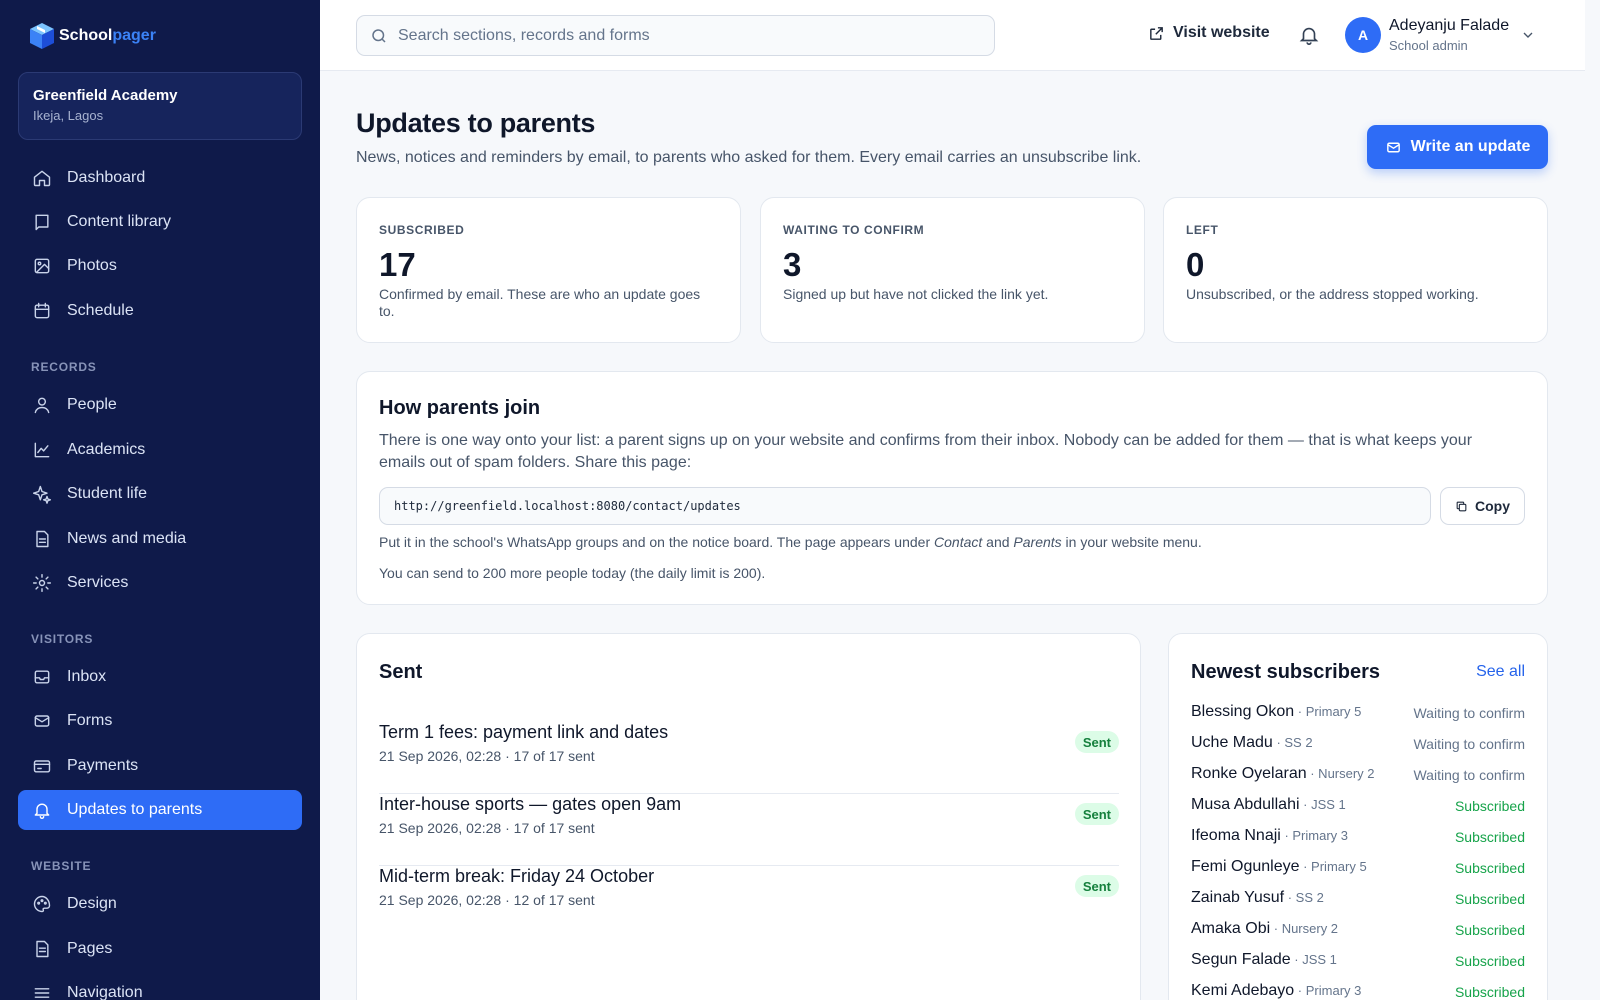  I want to click on inbox-icon, so click(42, 677).